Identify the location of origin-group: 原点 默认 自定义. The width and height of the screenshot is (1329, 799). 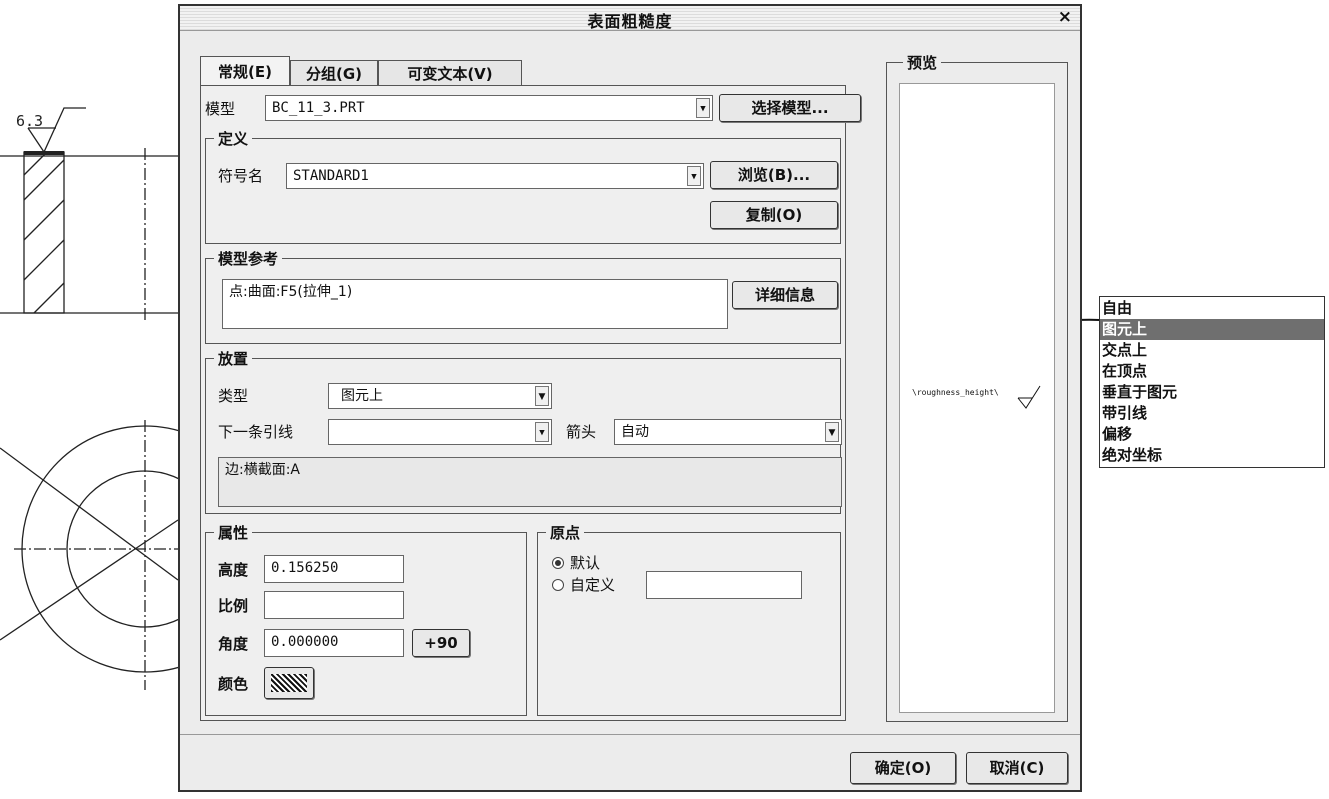
(689, 619).